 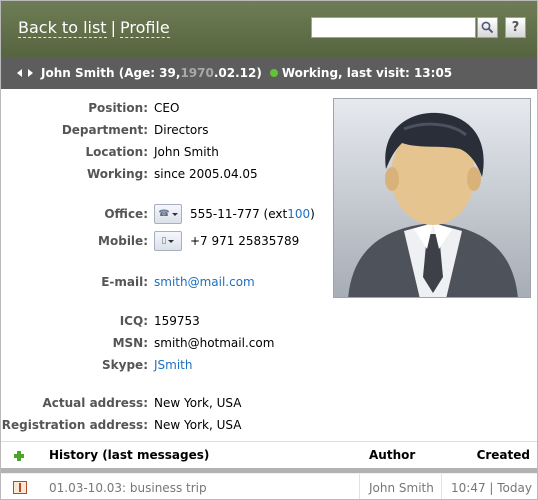 What do you see at coordinates (198, 425) in the screenshot?
I see `registration-address-value: New York, USA` at bounding box center [198, 425].